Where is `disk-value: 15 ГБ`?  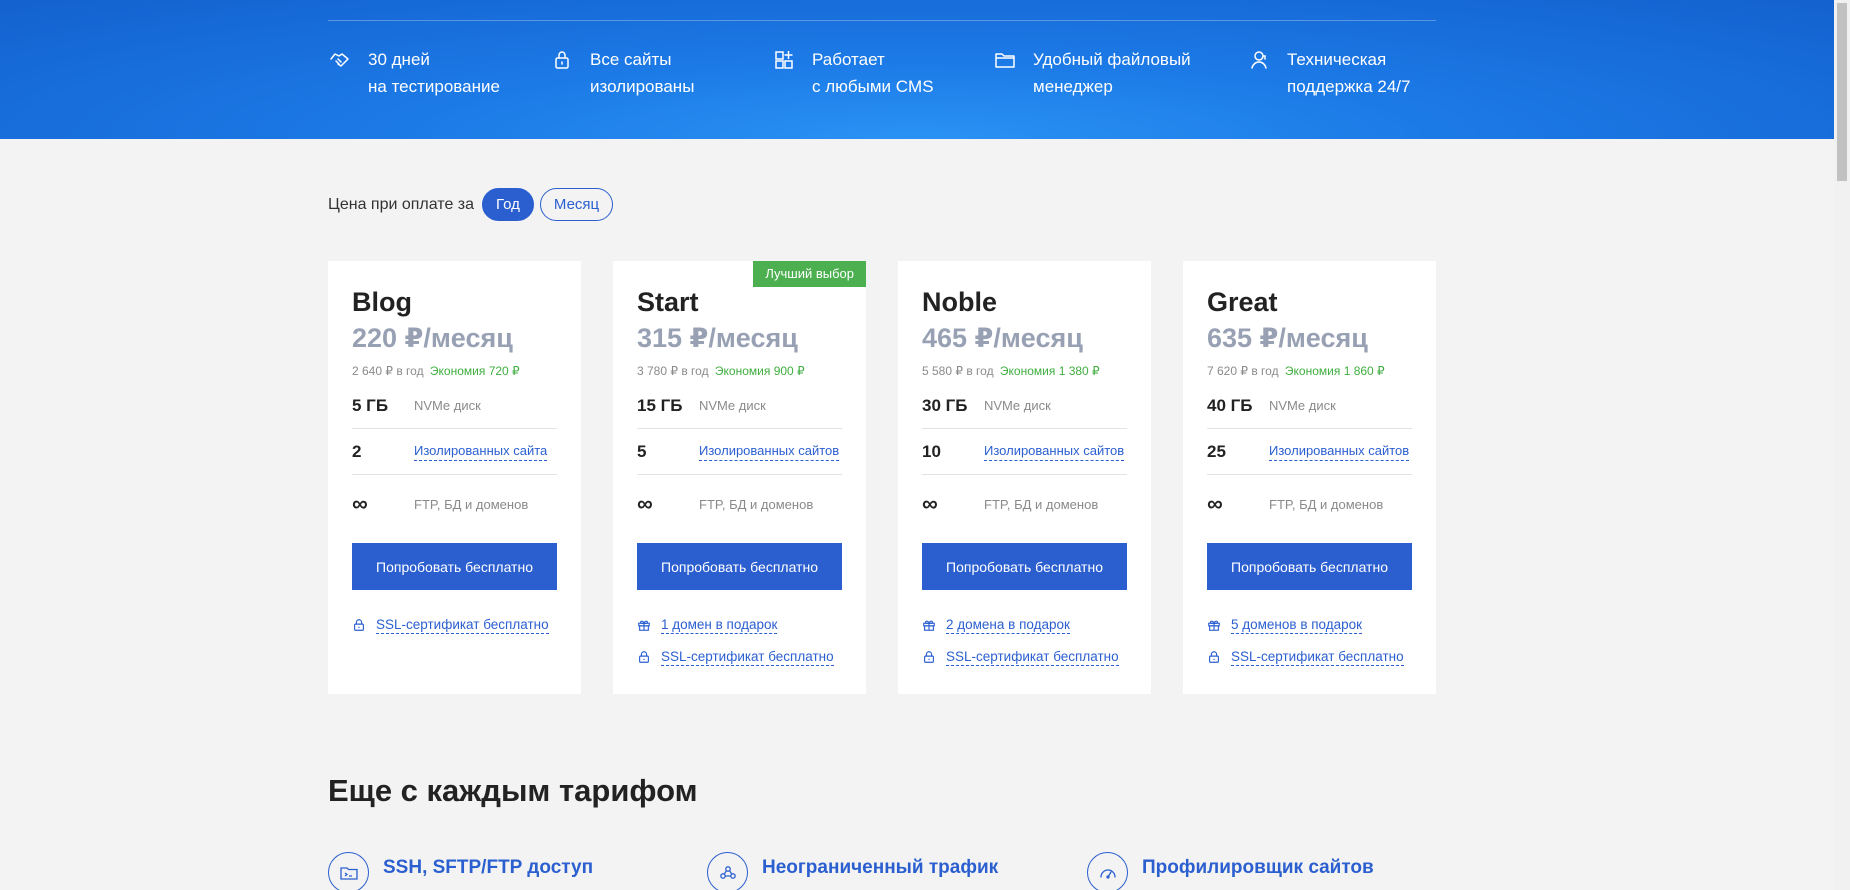
disk-value: 15 ГБ is located at coordinates (660, 405).